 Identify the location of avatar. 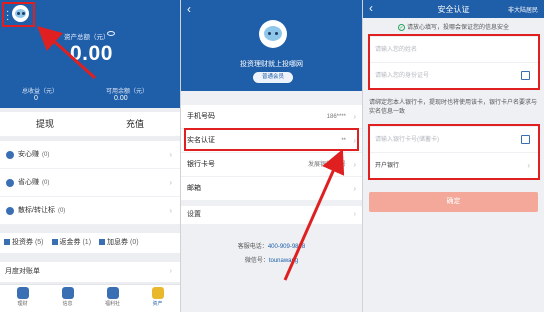
(273, 34).